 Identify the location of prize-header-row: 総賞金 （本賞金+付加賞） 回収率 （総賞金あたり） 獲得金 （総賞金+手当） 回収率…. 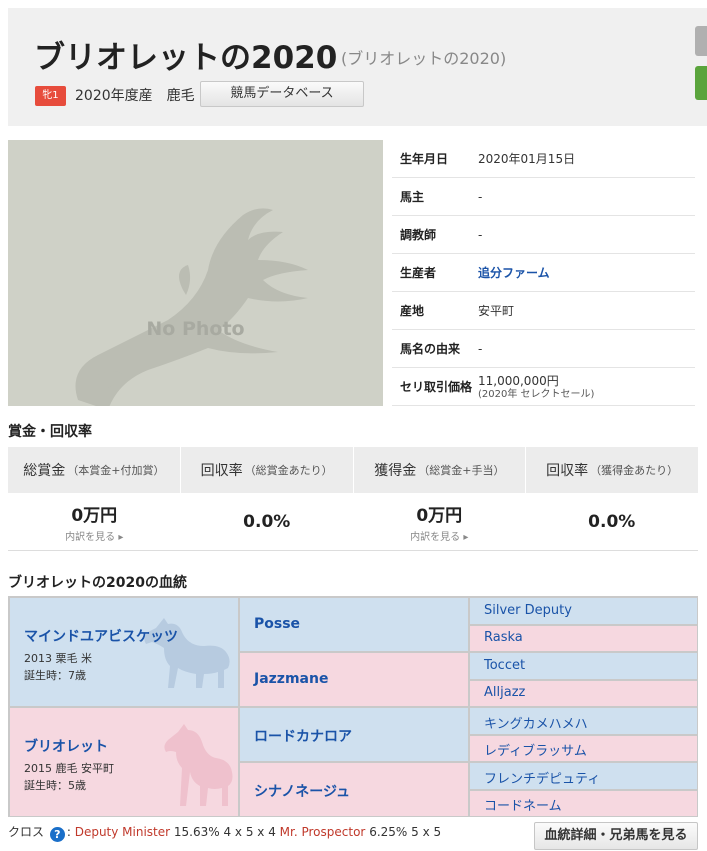
(353, 470).